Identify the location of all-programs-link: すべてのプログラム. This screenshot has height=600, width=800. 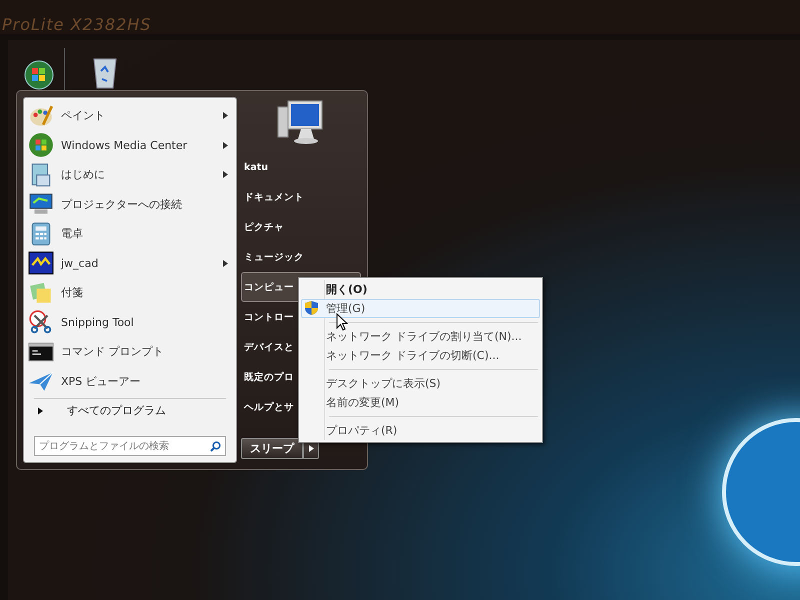
(102, 410).